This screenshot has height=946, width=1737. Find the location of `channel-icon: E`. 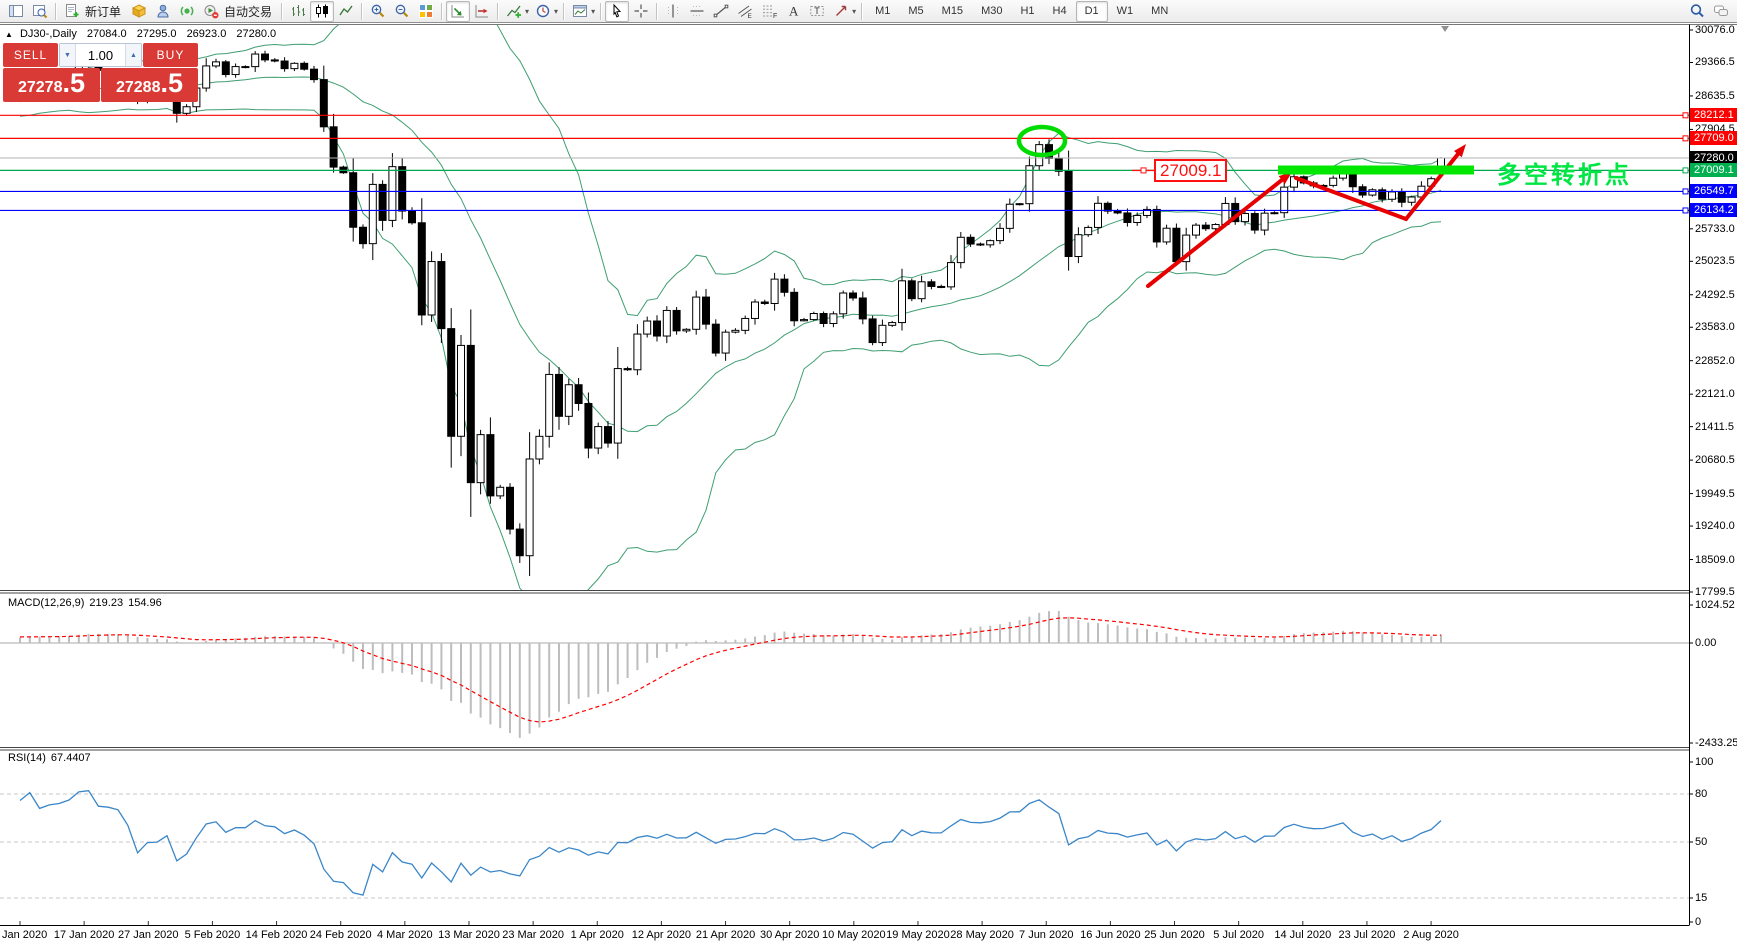

channel-icon: E is located at coordinates (745, 11).